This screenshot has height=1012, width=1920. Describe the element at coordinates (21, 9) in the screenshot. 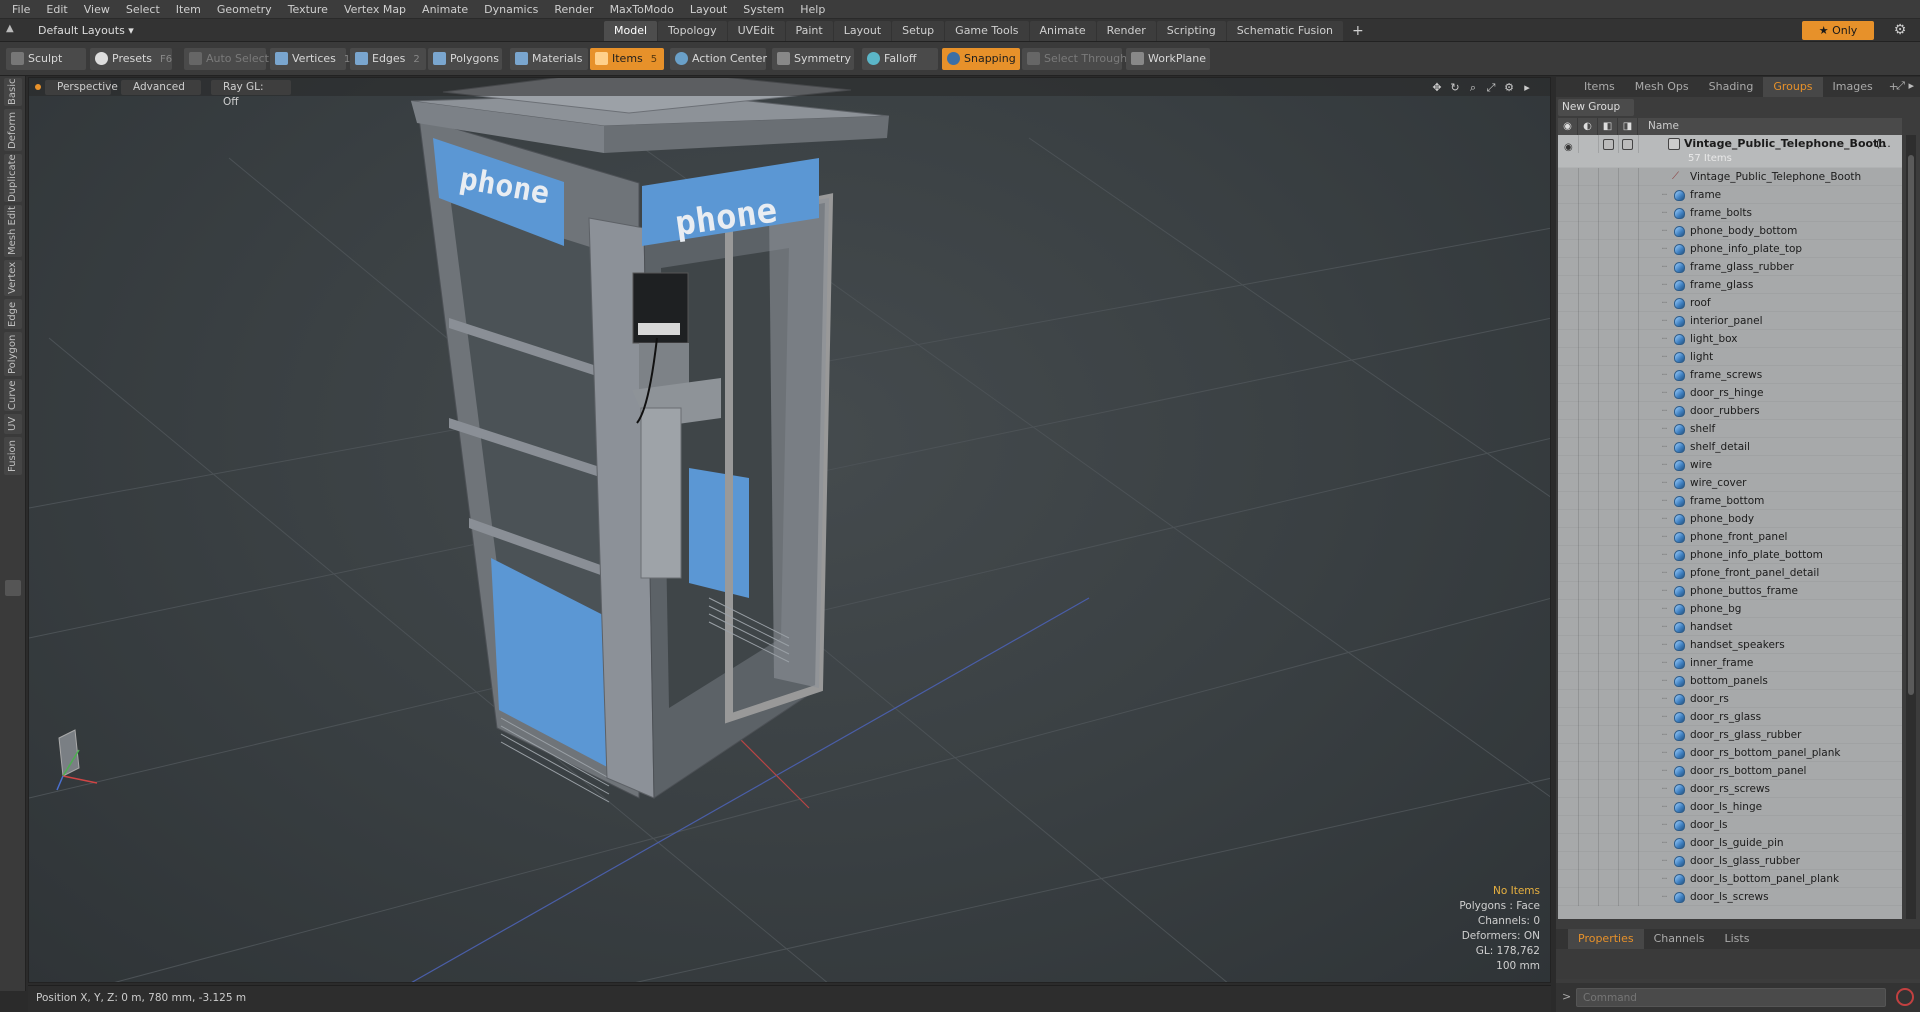

I see `menu-item-file: File` at that location.